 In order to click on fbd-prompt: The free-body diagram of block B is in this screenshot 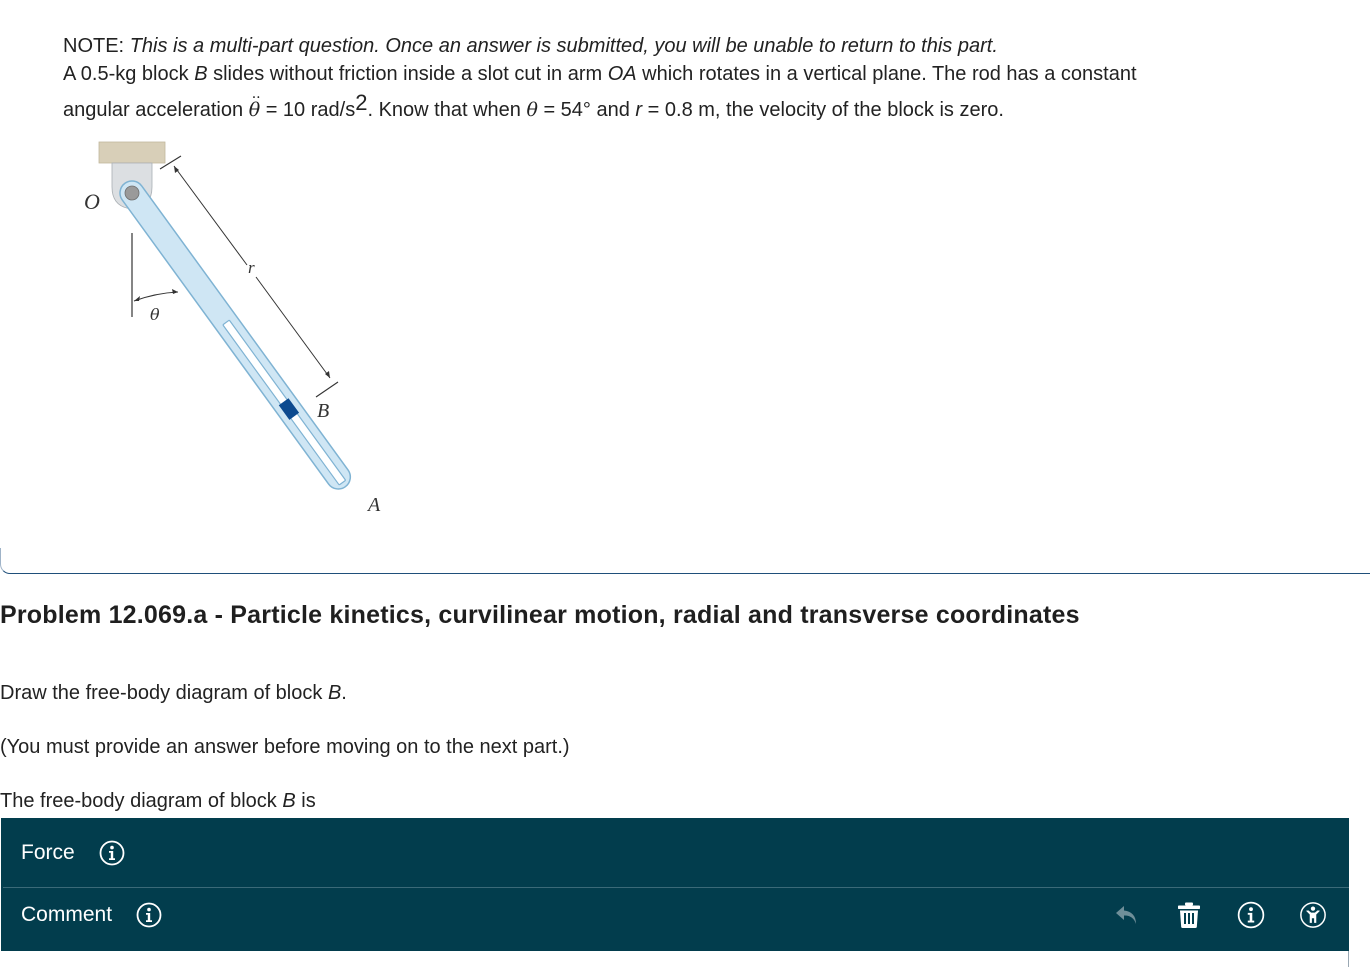, I will do `click(158, 801)`.